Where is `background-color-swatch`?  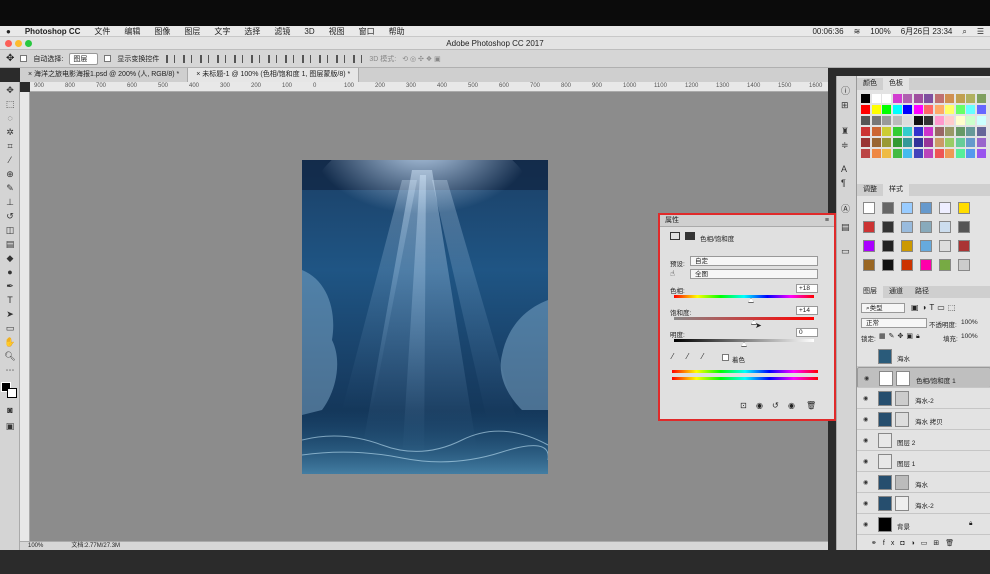 background-color-swatch is located at coordinates (12, 393).